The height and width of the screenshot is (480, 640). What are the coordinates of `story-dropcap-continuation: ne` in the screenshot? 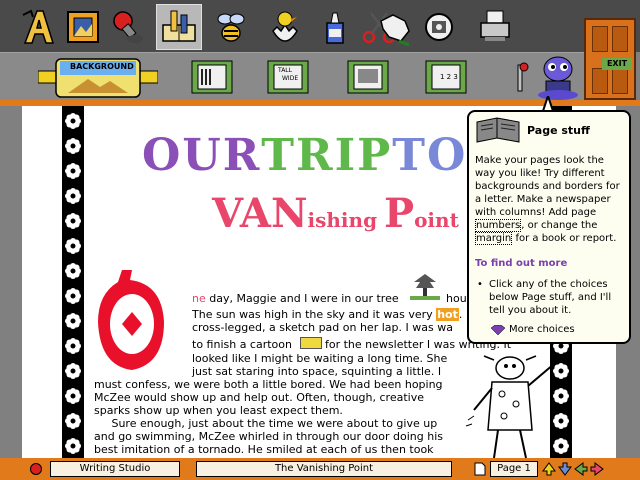 It's located at (199, 298).